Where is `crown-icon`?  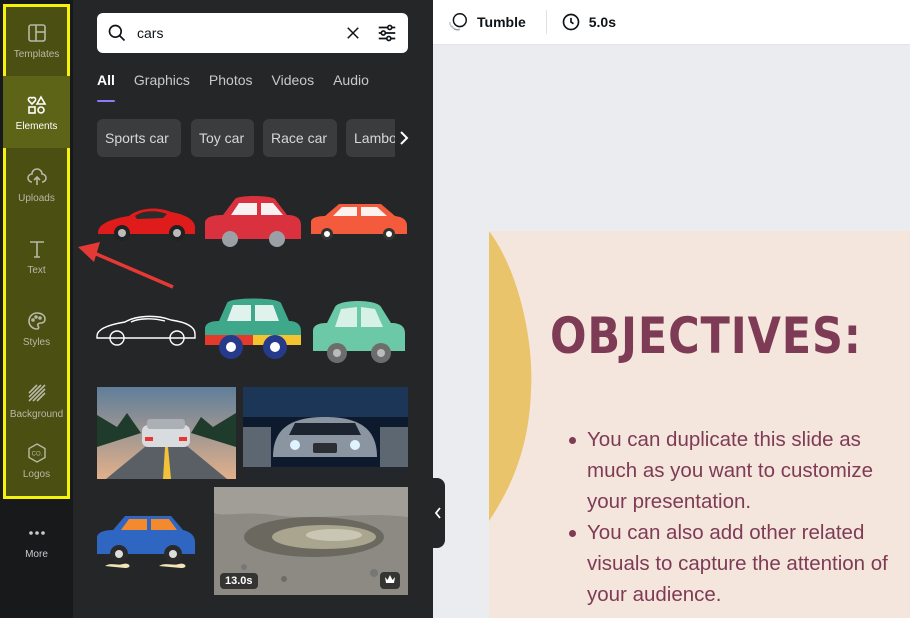
crown-icon is located at coordinates (390, 580).